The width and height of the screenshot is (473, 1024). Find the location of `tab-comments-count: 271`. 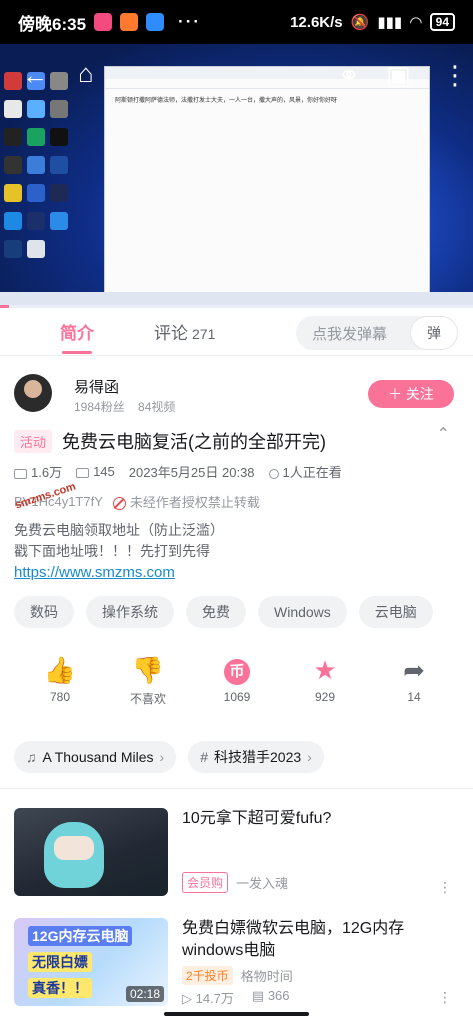

tab-comments-count: 271 is located at coordinates (204, 334).